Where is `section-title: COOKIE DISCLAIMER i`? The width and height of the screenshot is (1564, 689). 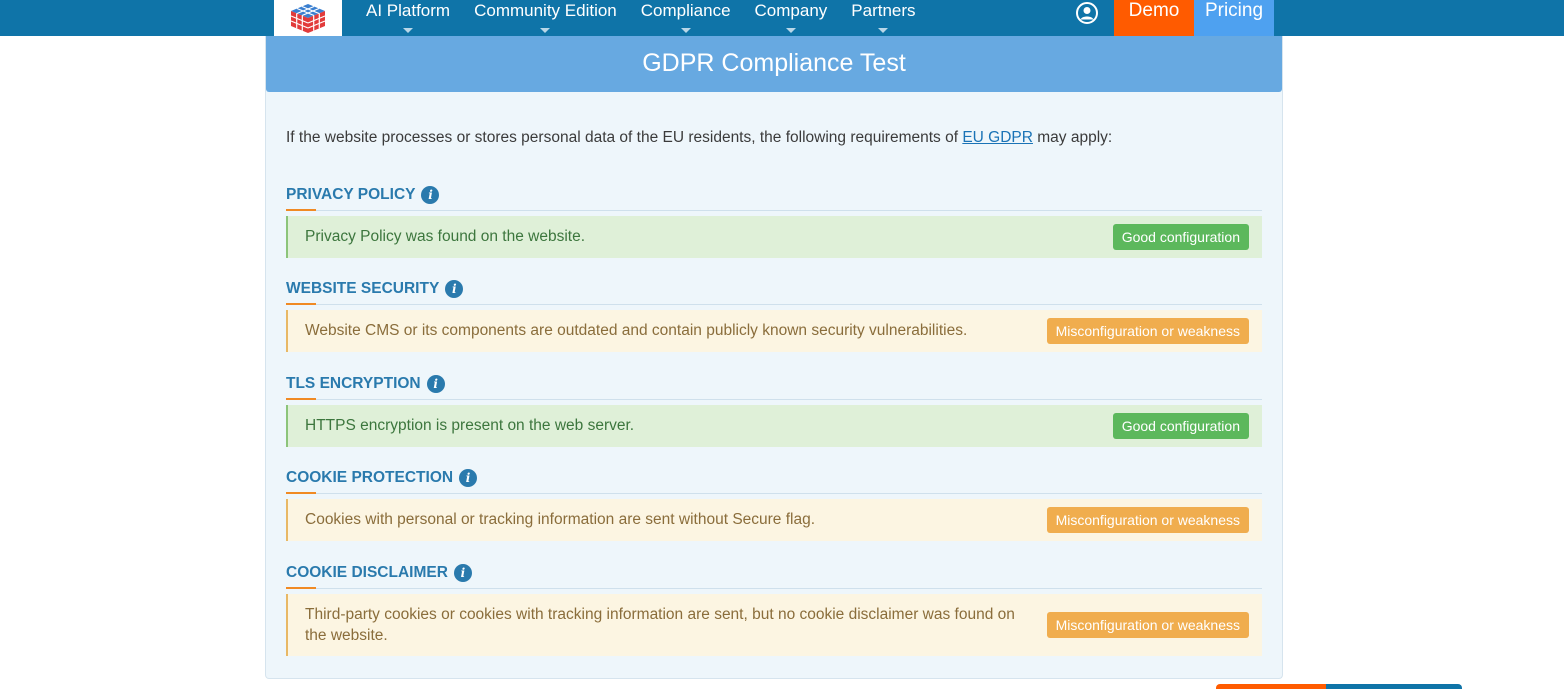 section-title: COOKIE DISCLAIMER i is located at coordinates (774, 573).